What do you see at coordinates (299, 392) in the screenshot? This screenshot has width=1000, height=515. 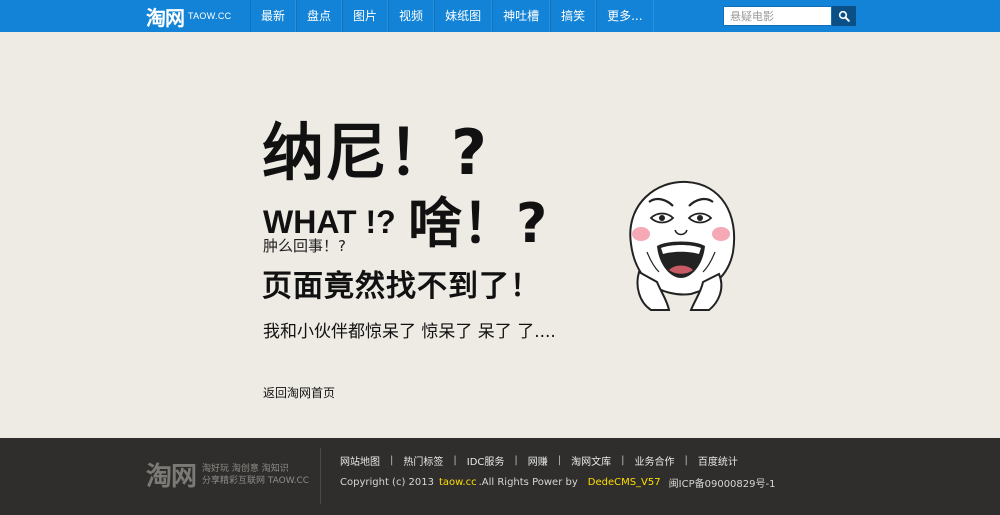 I see `back-home-link: 返回淘网首页` at bounding box center [299, 392].